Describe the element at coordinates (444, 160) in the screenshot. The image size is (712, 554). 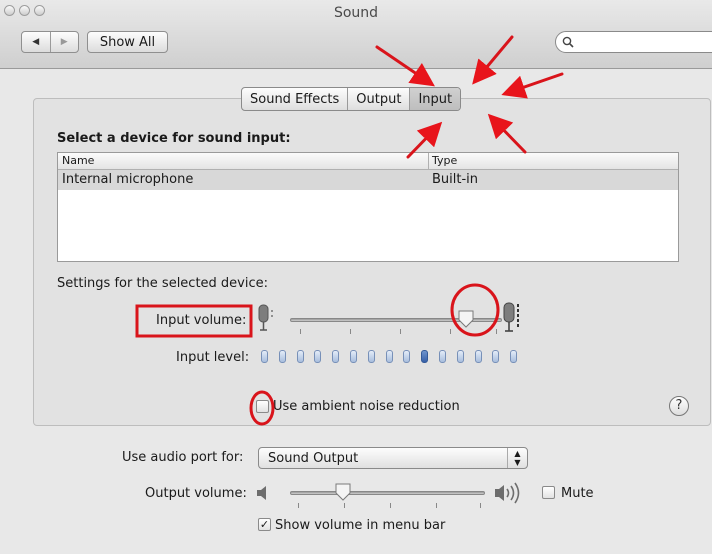
I see `column-header-type: Type` at that location.